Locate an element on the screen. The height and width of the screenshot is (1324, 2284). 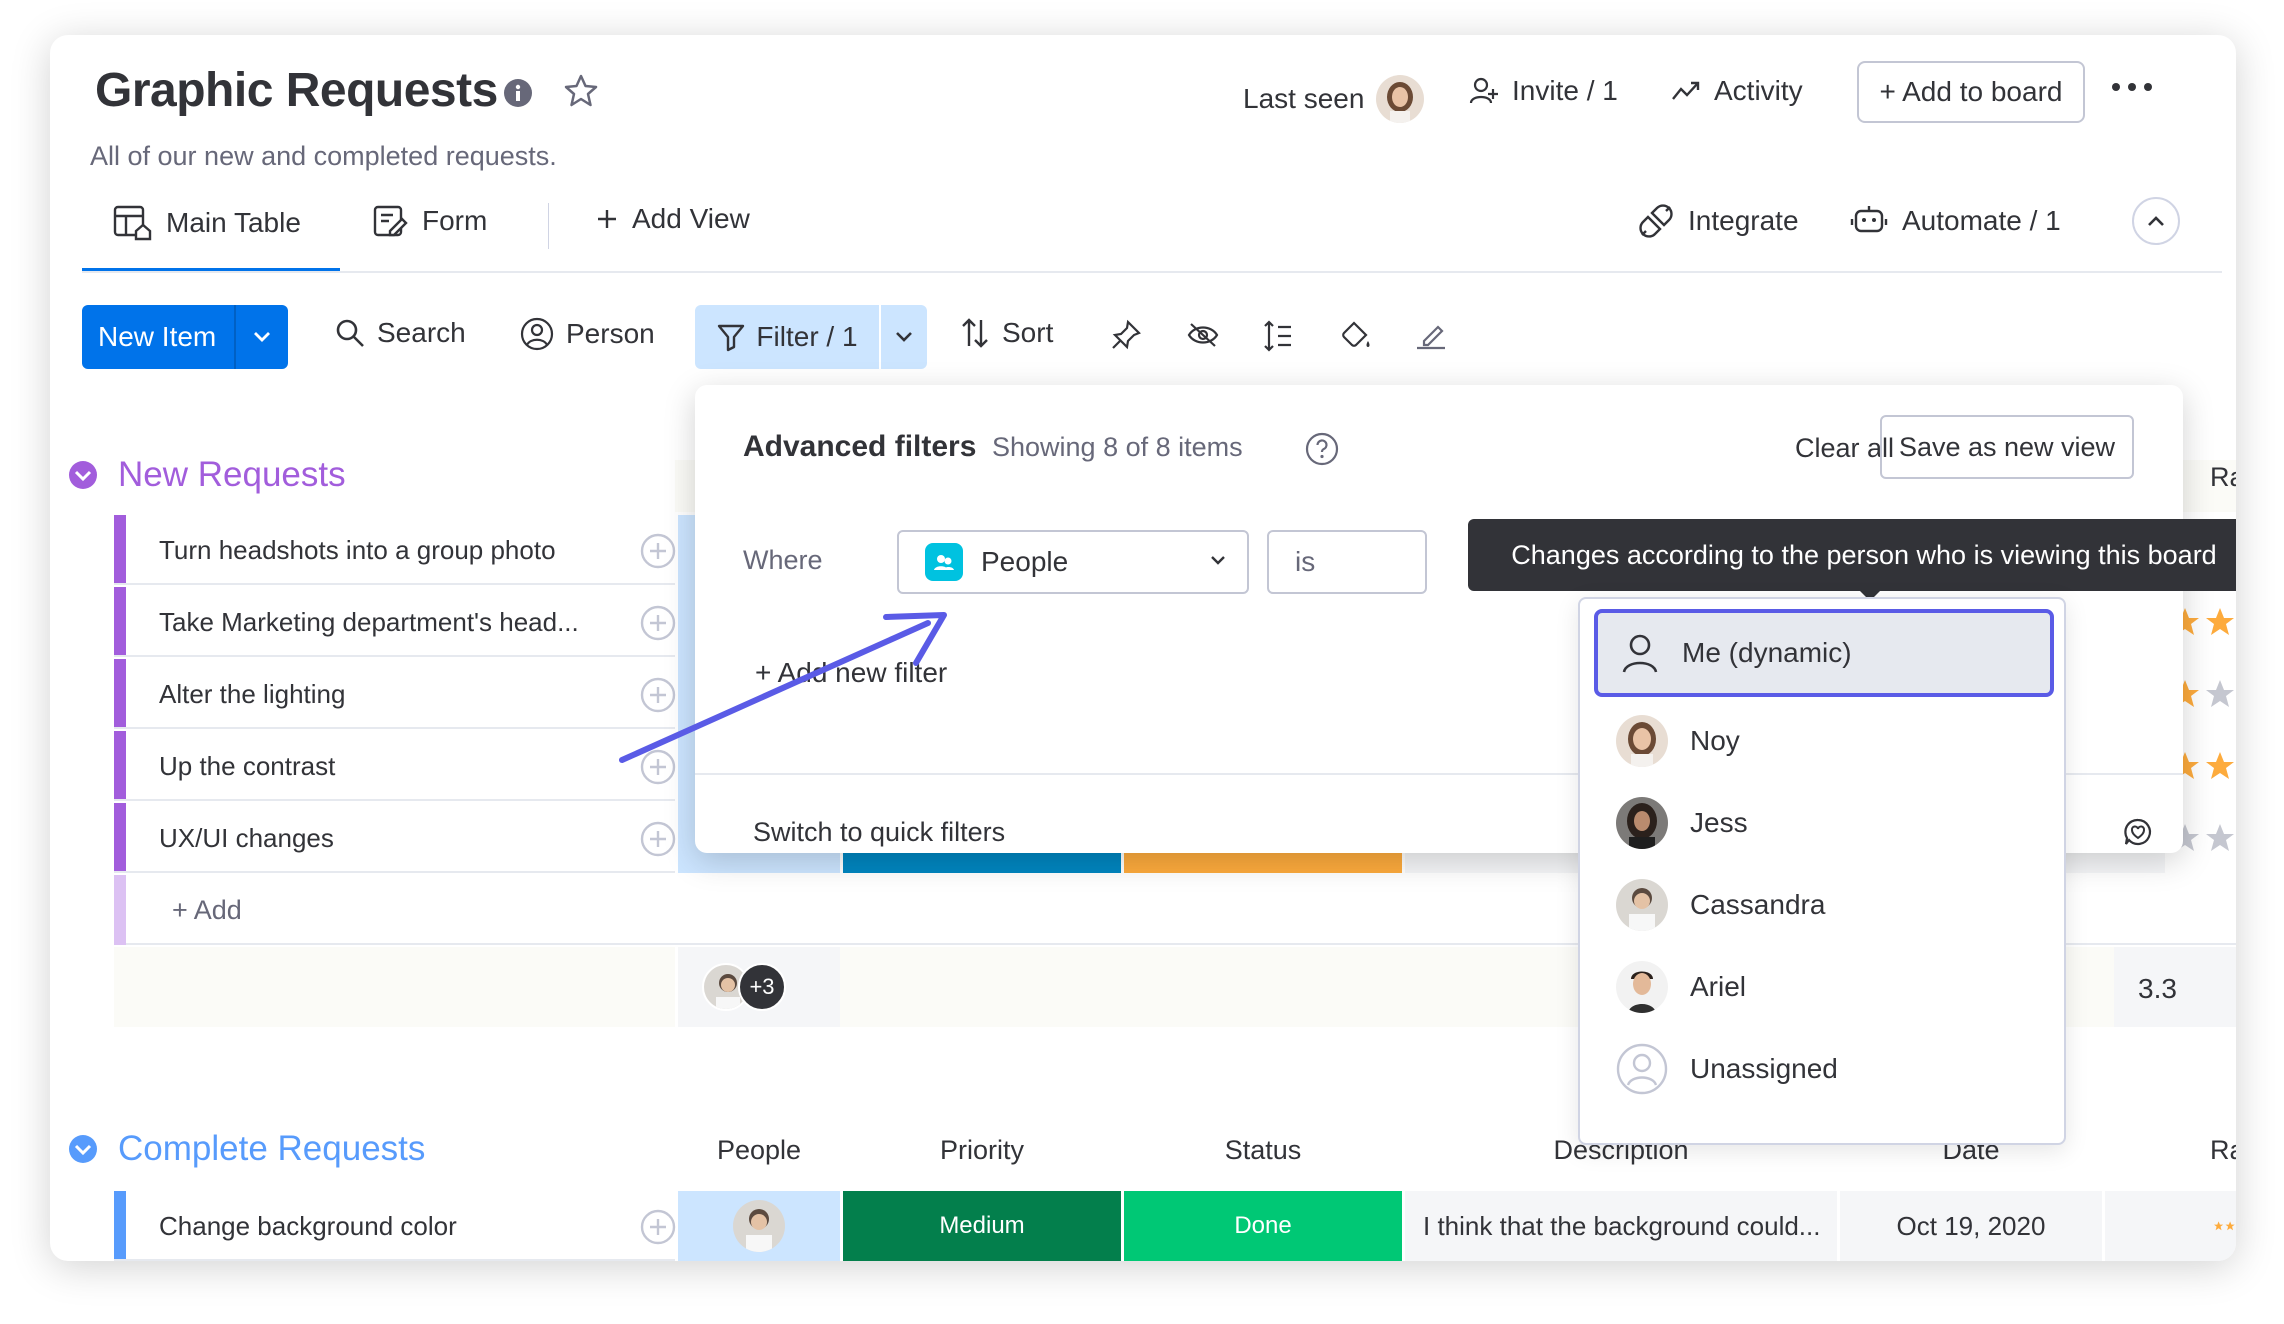
integrate-icon is located at coordinates (1656, 221).